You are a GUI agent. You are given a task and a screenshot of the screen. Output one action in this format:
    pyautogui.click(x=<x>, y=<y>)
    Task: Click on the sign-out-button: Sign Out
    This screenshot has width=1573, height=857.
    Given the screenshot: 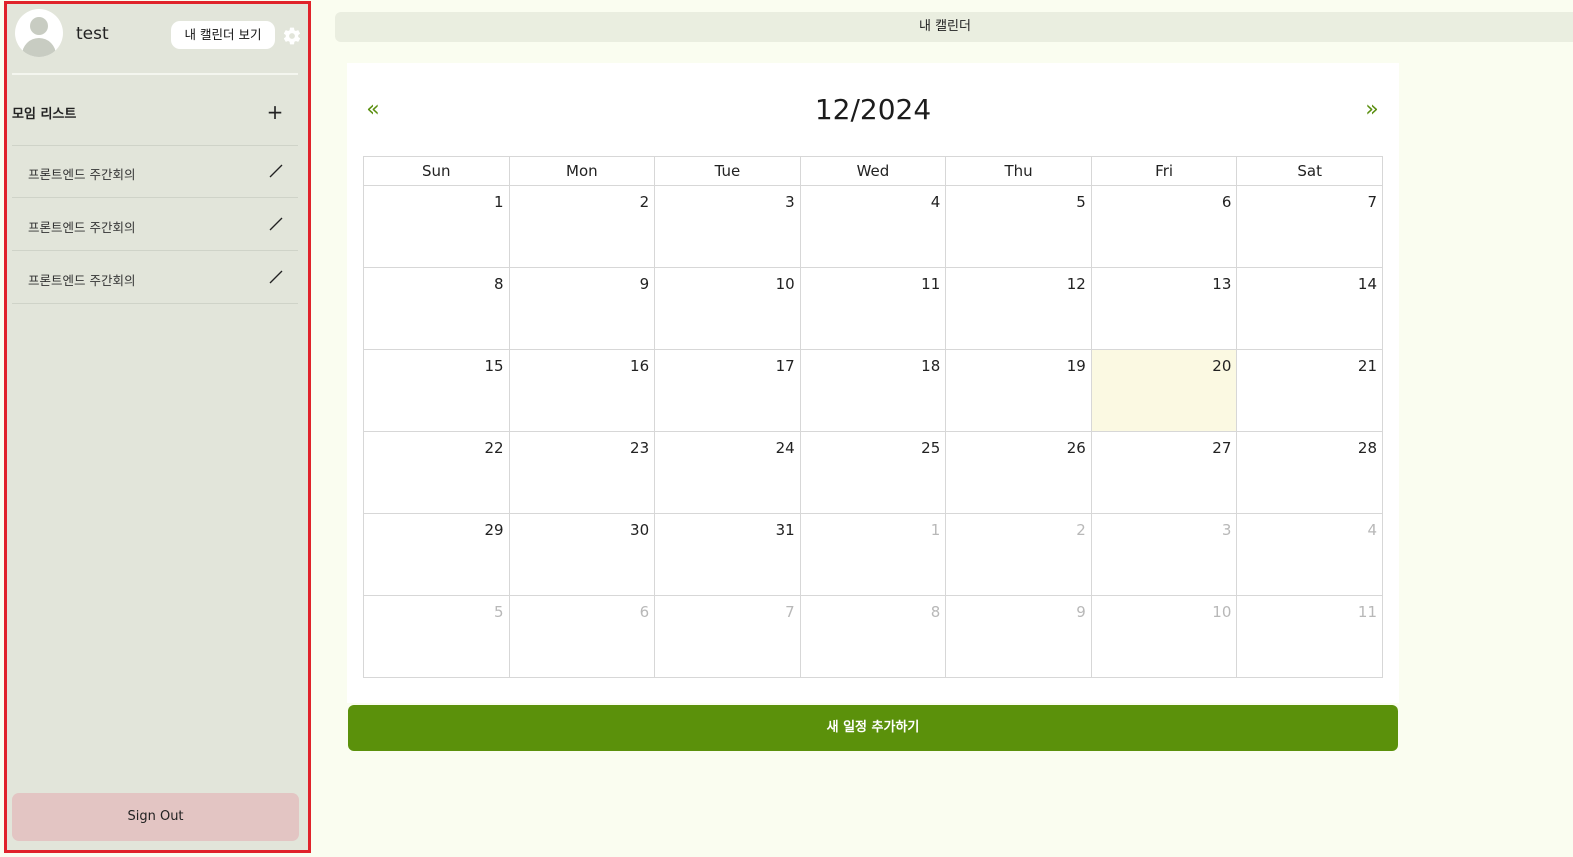 What is the action you would take?
    pyautogui.click(x=155, y=817)
    